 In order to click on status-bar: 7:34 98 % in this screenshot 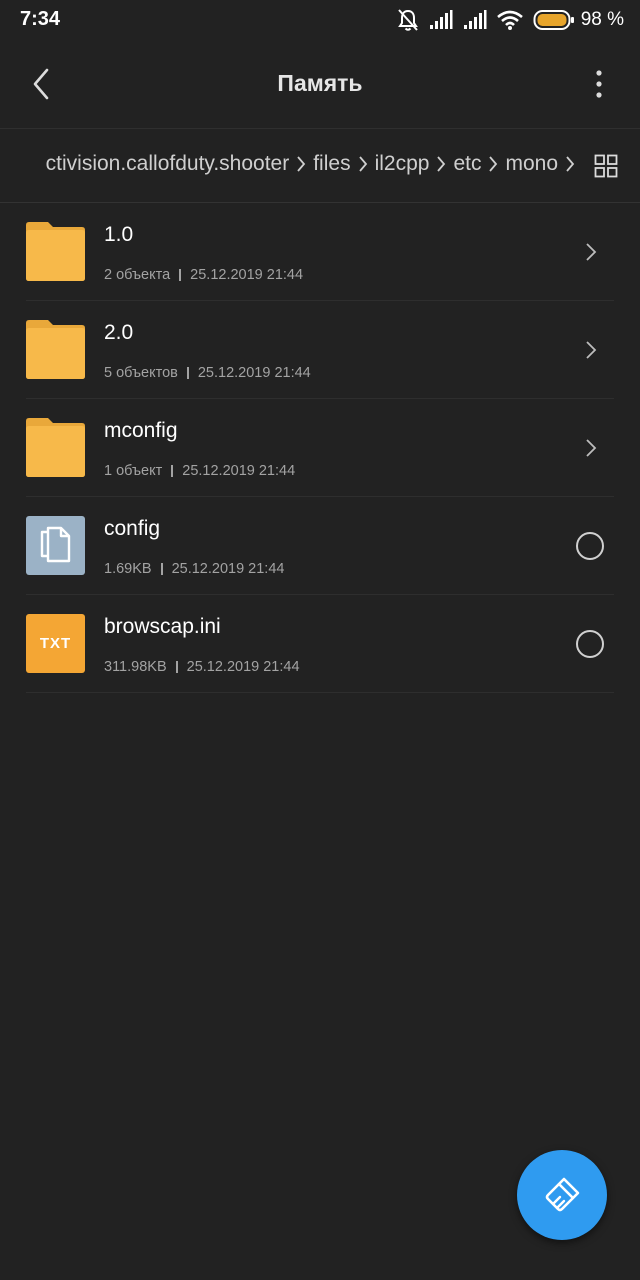, I will do `click(320, 20)`.